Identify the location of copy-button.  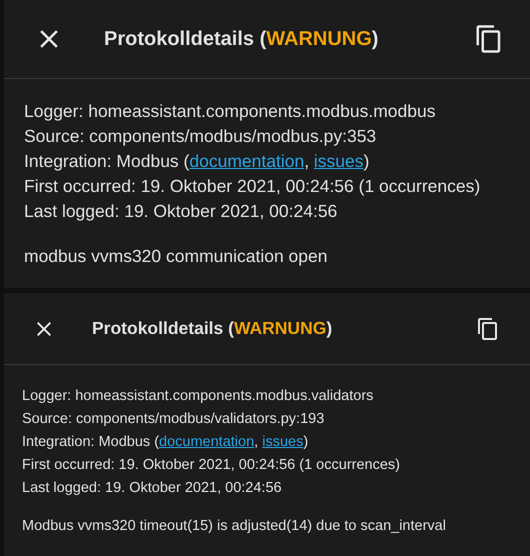
(488, 328).